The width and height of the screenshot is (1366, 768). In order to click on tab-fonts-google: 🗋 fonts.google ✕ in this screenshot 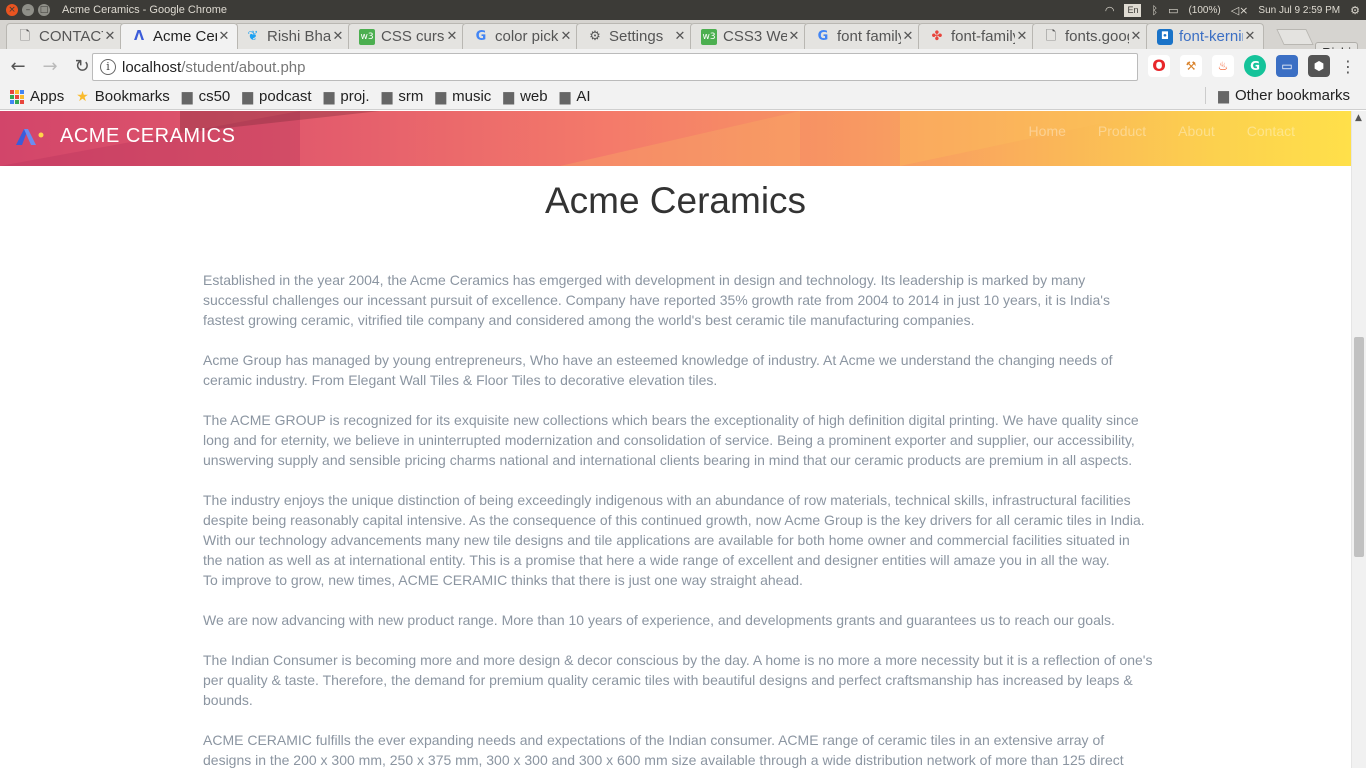, I will do `click(1091, 36)`.